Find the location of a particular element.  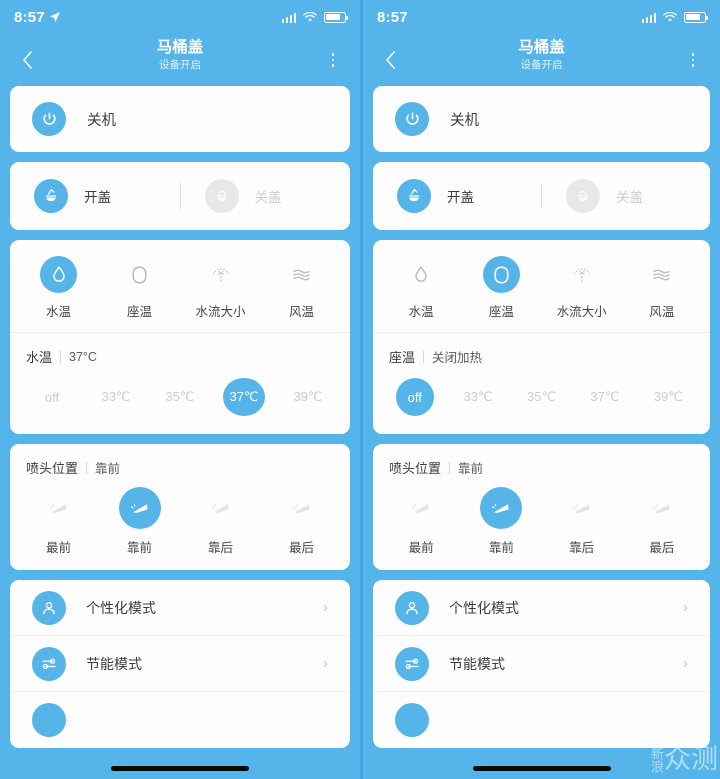

nozzle-options: 最前 靠前 靠后 最后 is located at coordinates (180, 523).